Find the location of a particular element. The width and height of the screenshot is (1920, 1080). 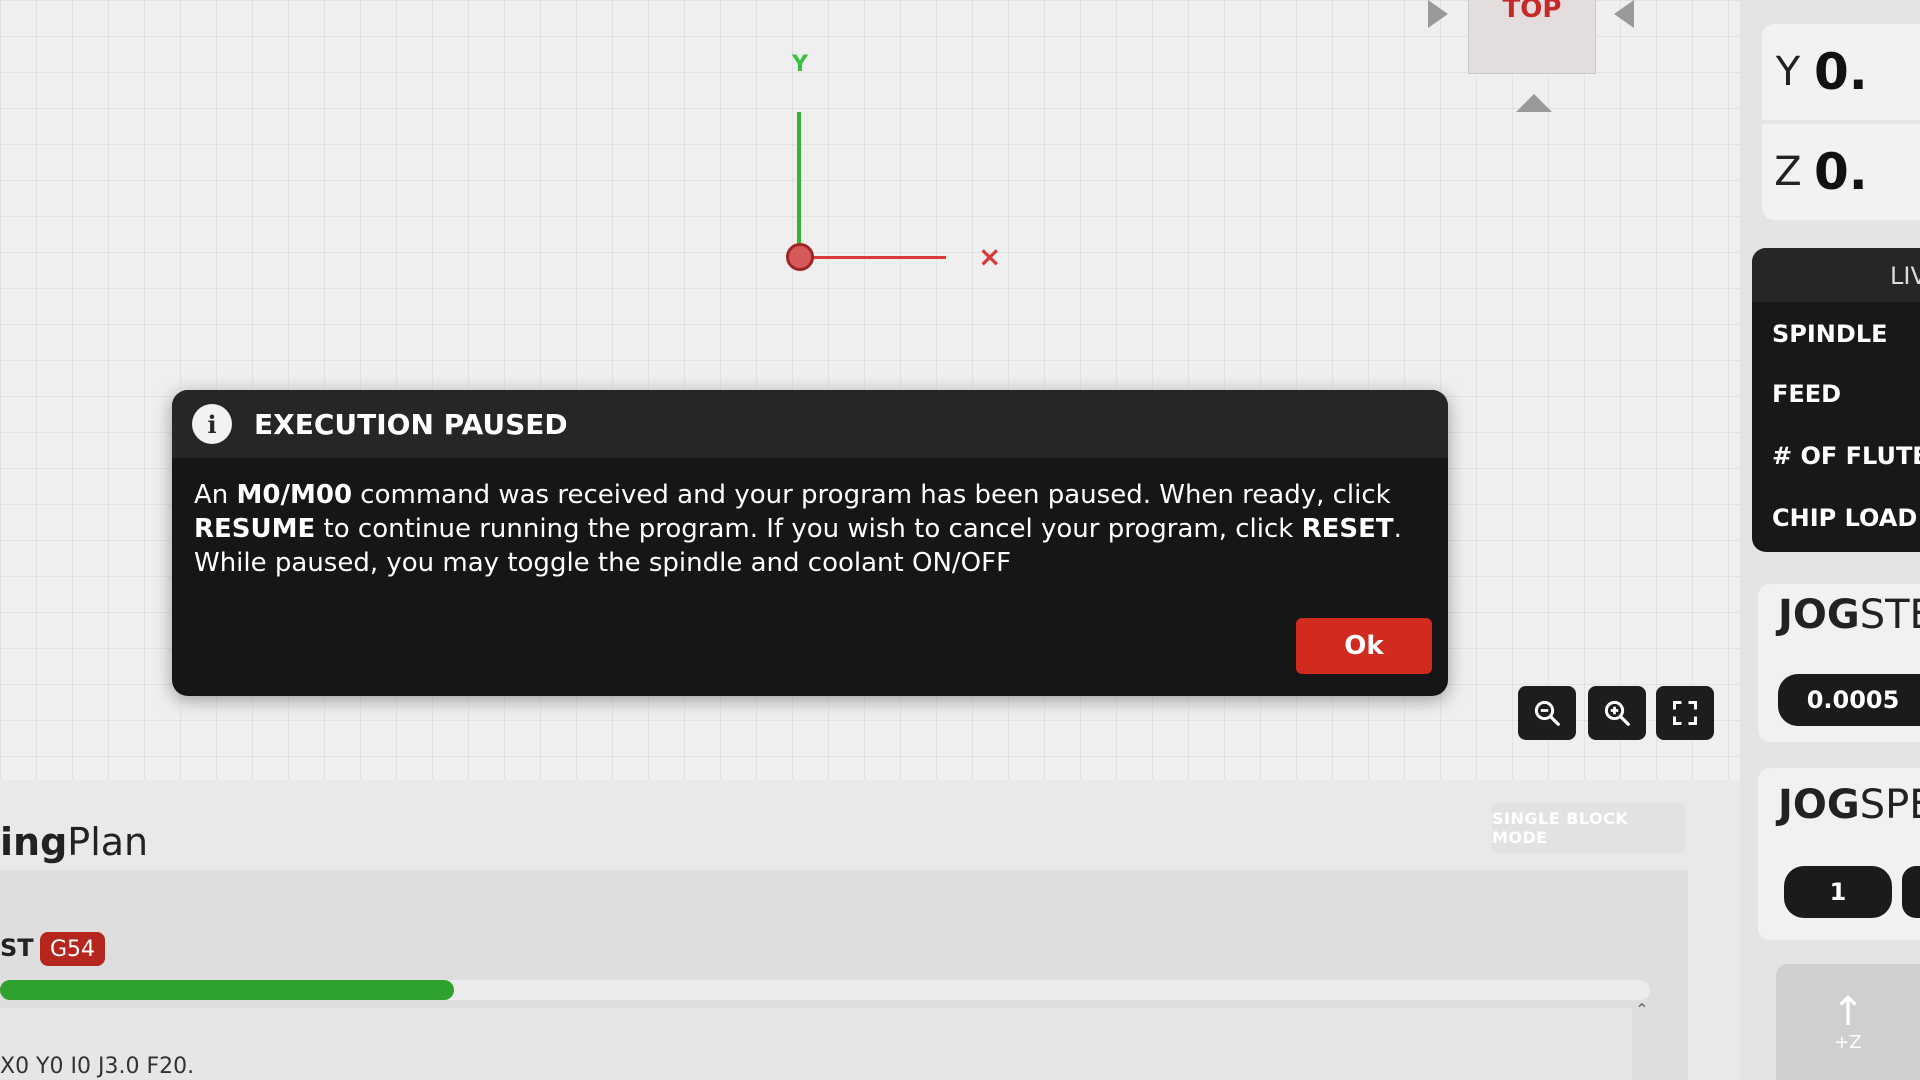

dro-row-y: Y 0. is located at coordinates (1841, 72).